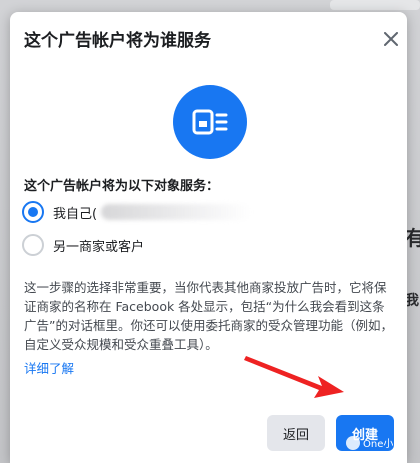 The height and width of the screenshot is (463, 420). I want to click on background-element, so click(375, 5).